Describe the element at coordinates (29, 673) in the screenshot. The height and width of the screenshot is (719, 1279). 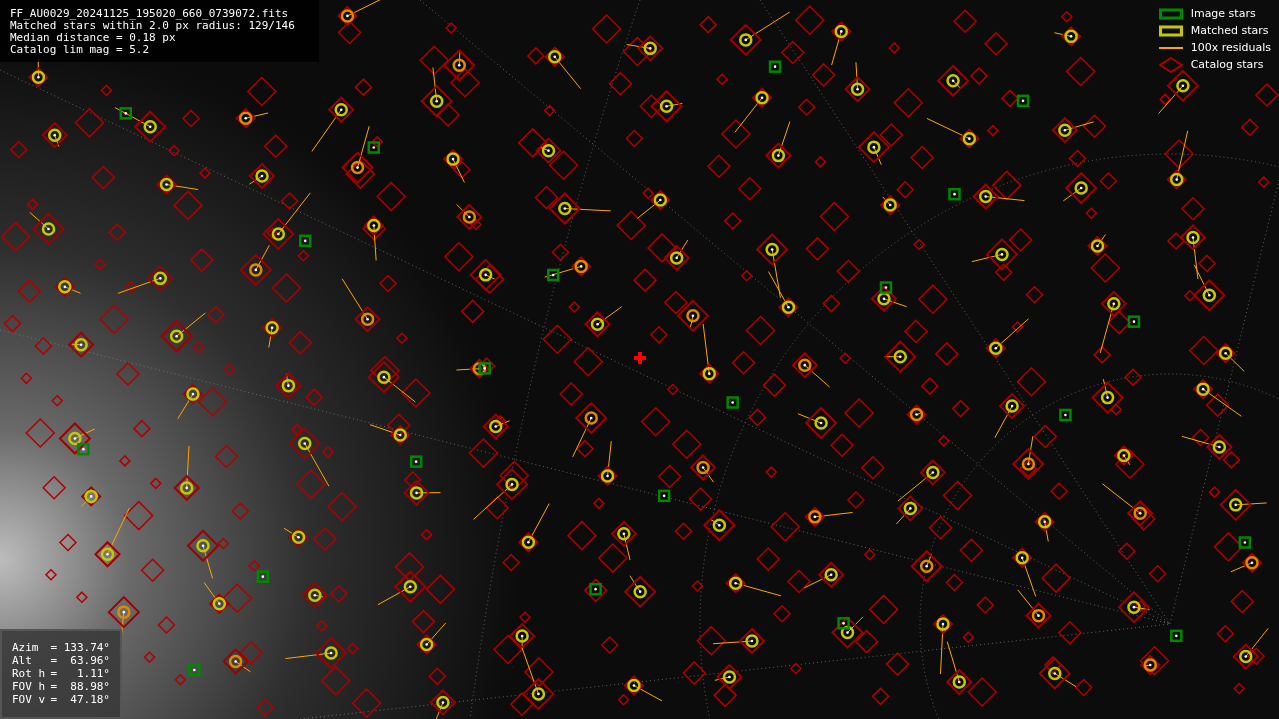
I see `parameter-label: Rot h` at that location.